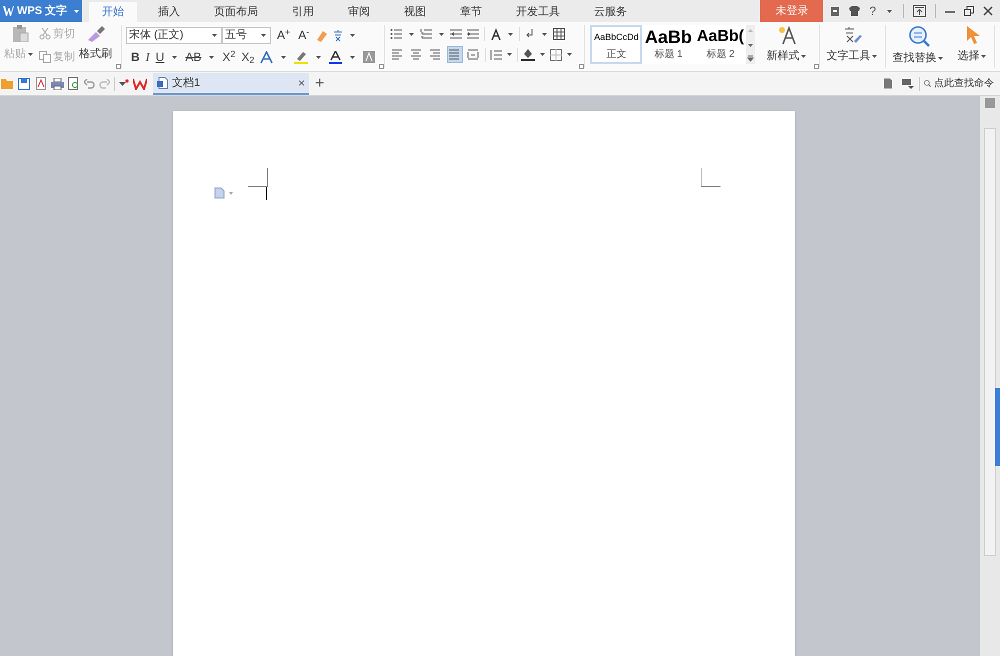  Describe the element at coordinates (495, 54) in the screenshot. I see `line-spacing-icon` at that location.